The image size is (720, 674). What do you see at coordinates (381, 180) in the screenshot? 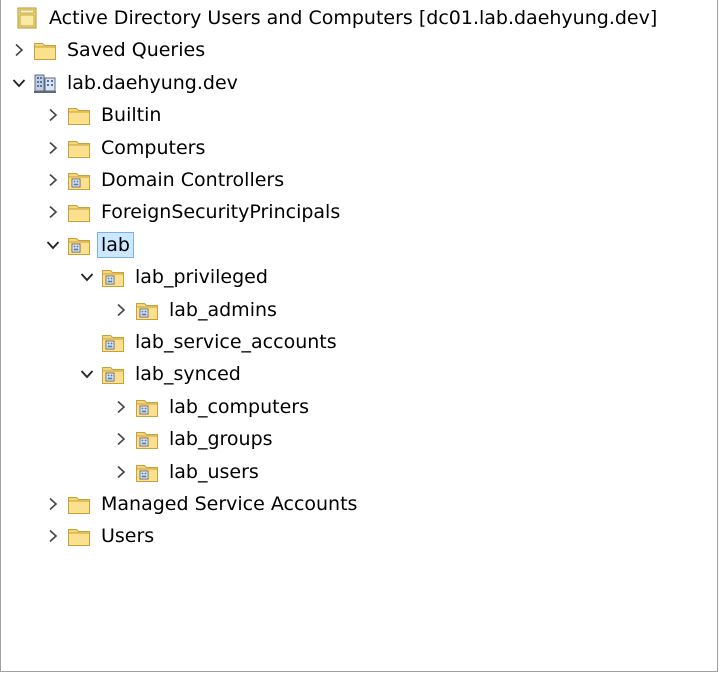
I see `tree-node-domain-controllers: Domain Controllers` at bounding box center [381, 180].